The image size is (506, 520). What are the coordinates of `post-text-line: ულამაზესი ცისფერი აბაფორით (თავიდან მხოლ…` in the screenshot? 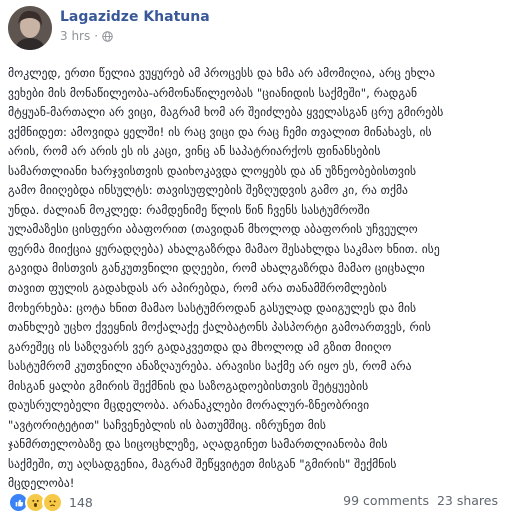 It's located at (213, 229).